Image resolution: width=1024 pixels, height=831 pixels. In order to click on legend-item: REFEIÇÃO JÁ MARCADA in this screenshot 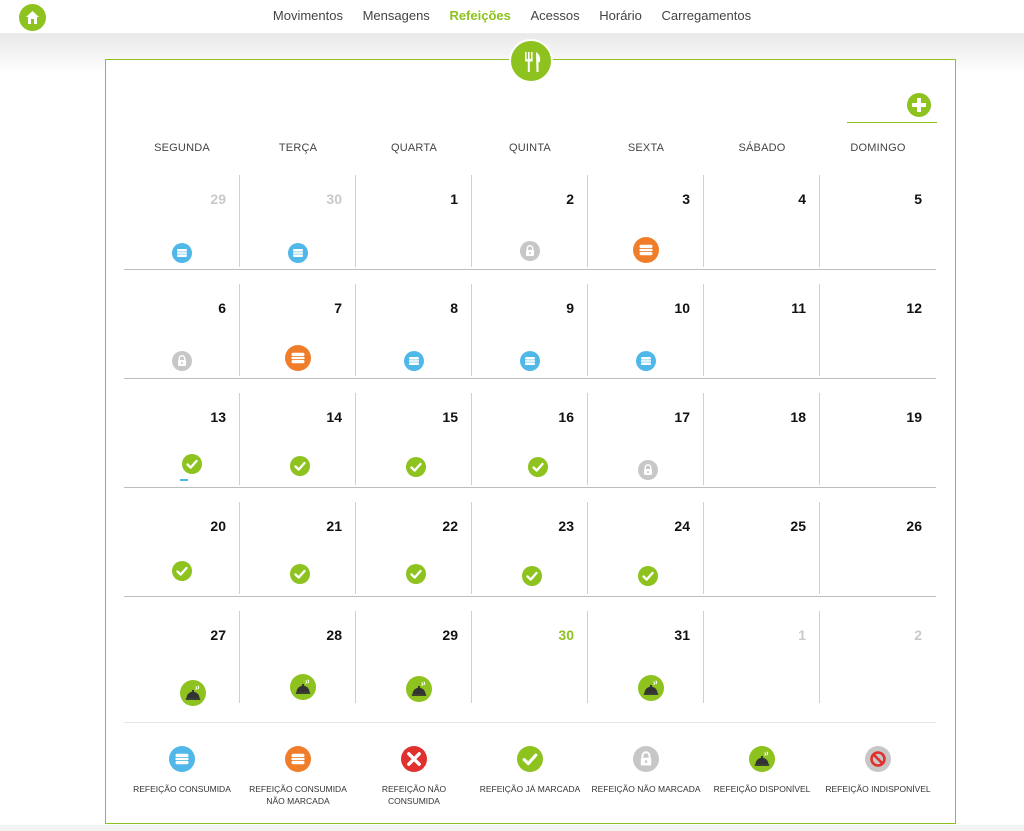, I will do `click(530, 770)`.